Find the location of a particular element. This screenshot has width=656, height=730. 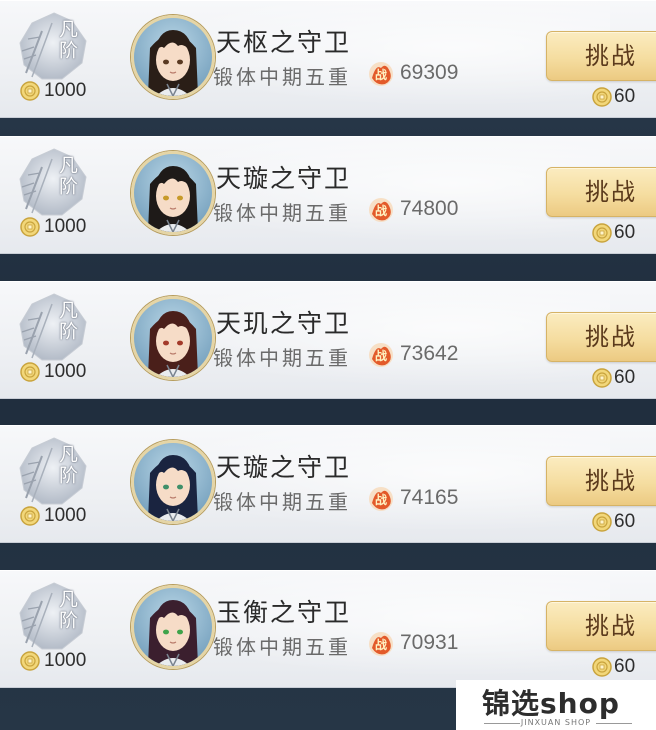

opponent-name: 天玑之守卫 is located at coordinates (284, 323).